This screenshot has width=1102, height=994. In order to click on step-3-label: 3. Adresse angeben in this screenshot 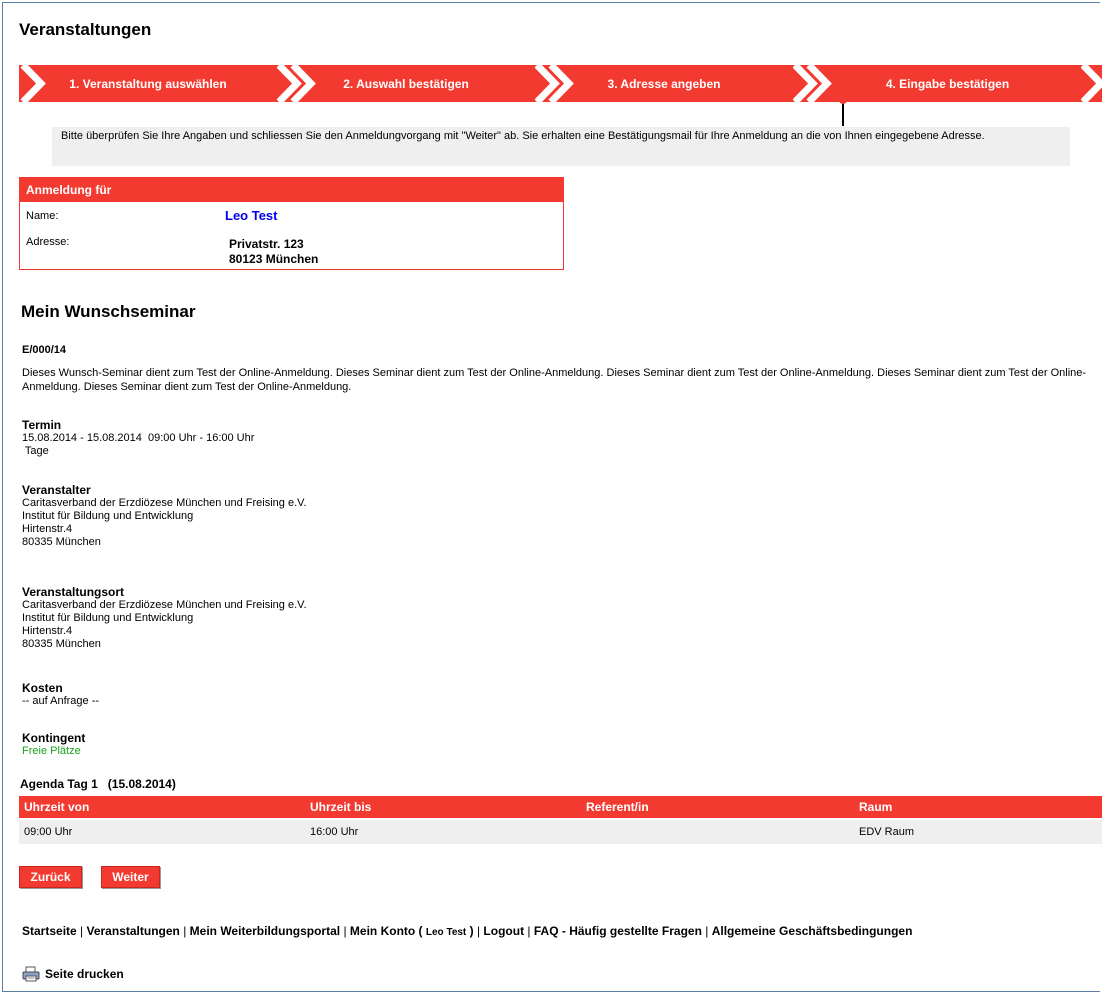, I will do `click(664, 83)`.